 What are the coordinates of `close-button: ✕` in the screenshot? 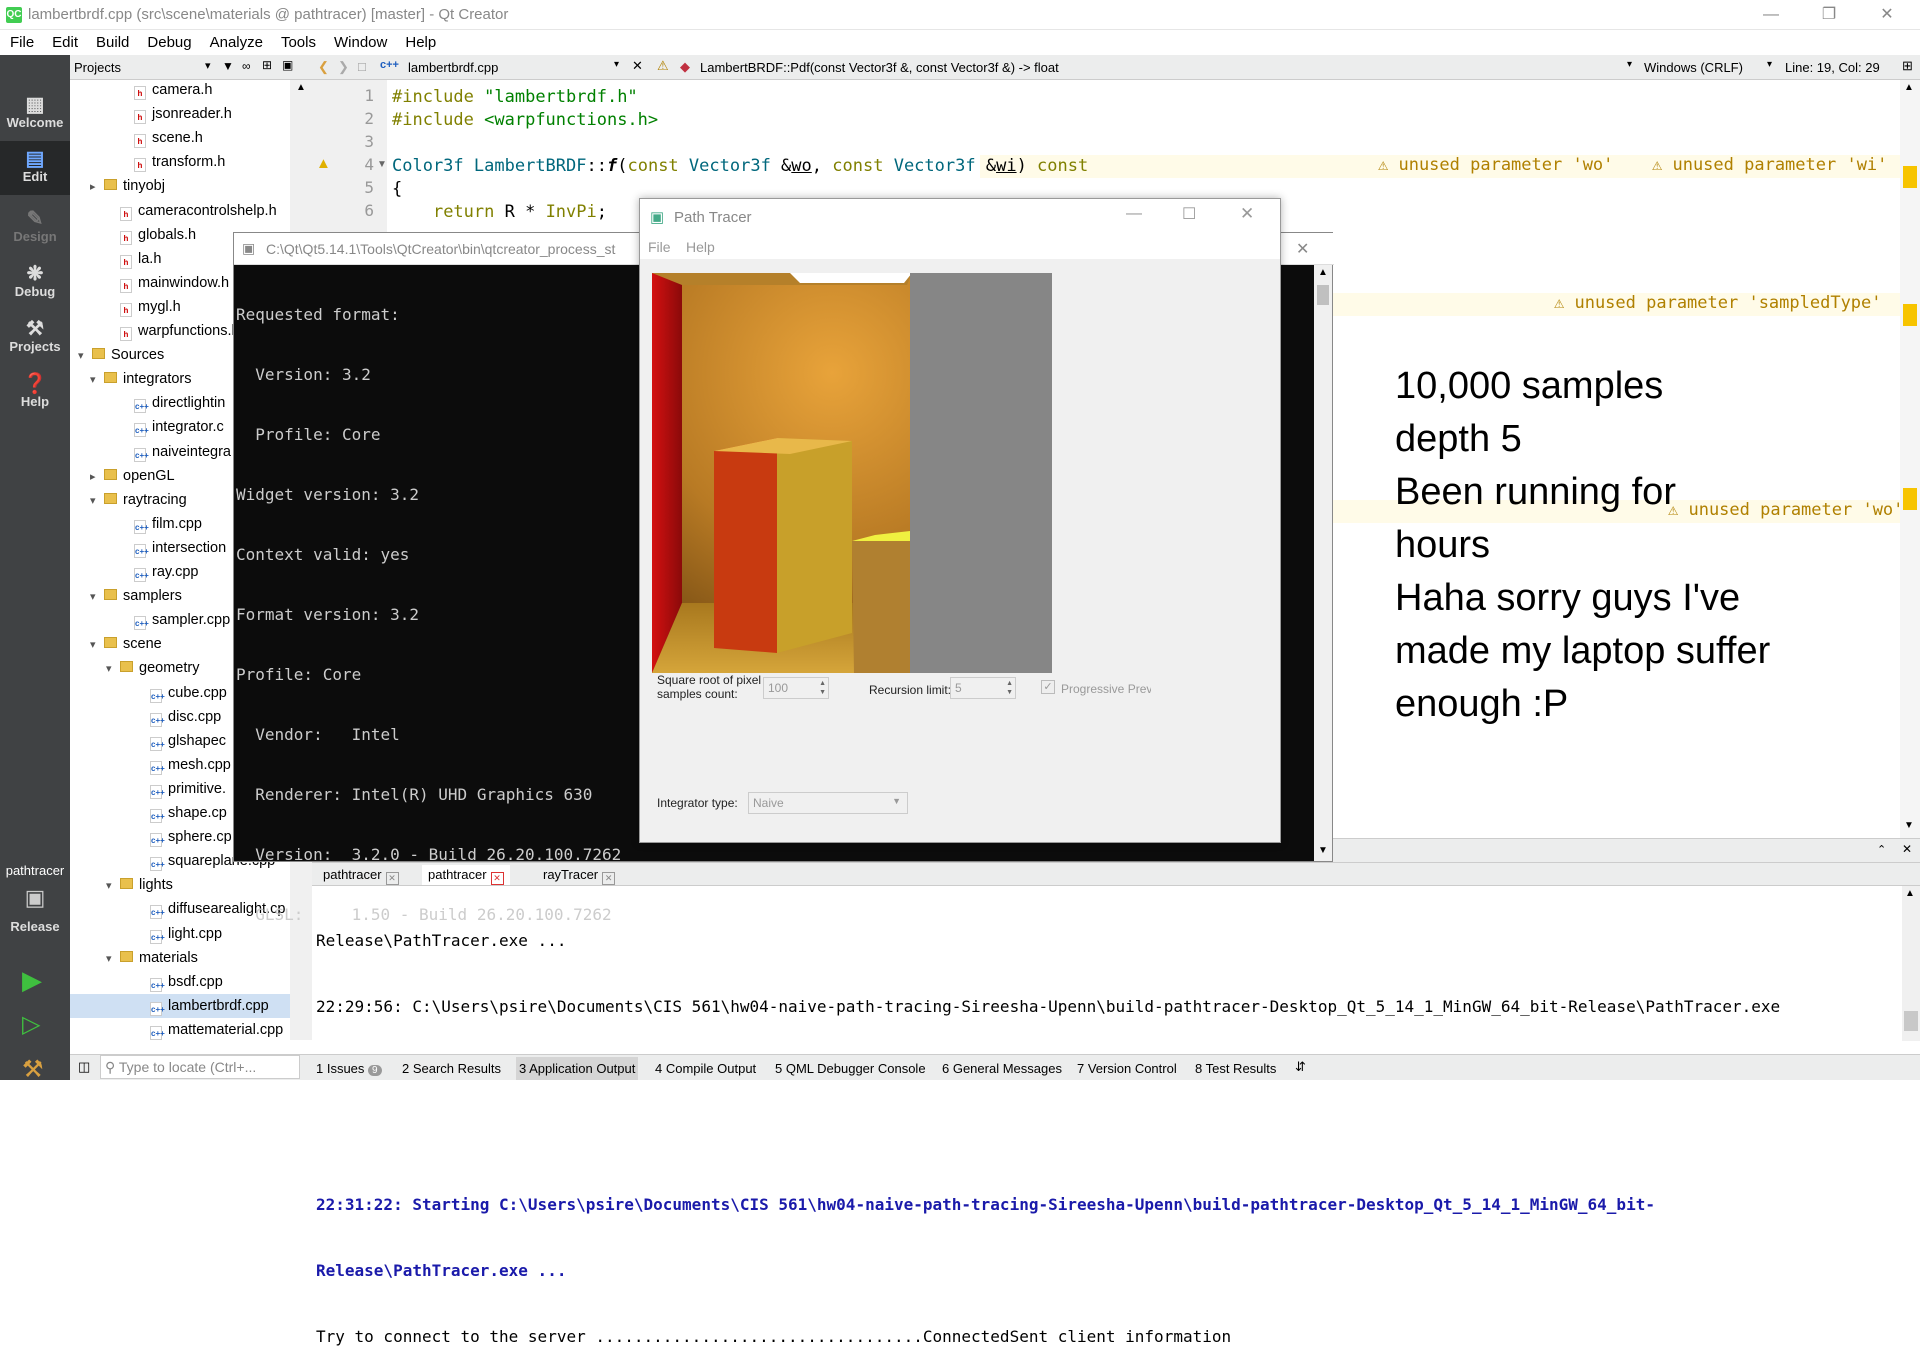 It's located at (1887, 15).